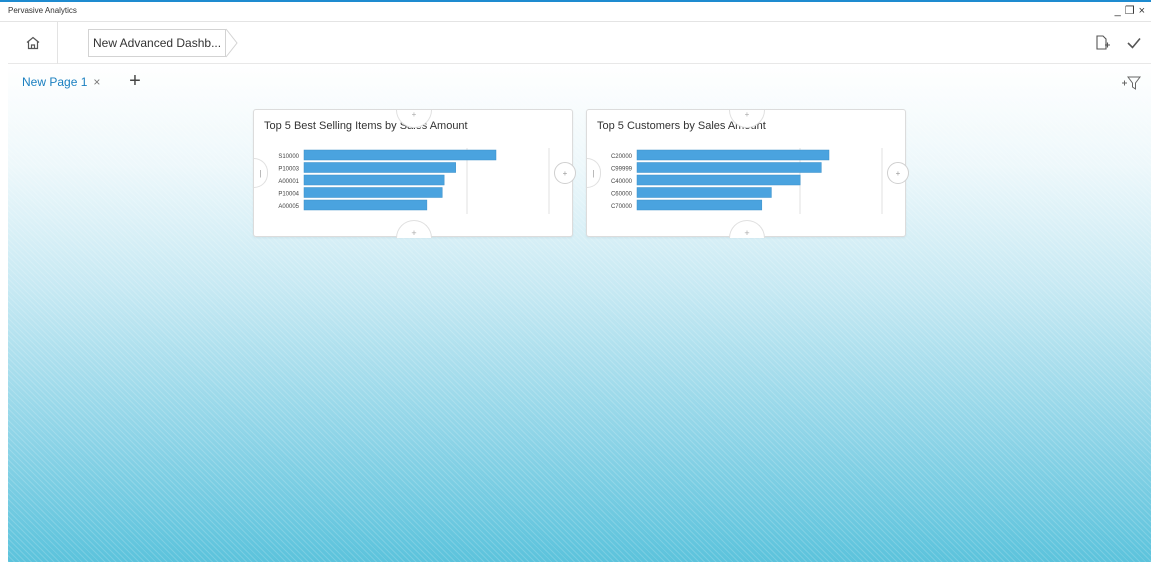 This screenshot has height=562, width=1151. Describe the element at coordinates (622, 182) in the screenshot. I see `category-label: C40000` at that location.